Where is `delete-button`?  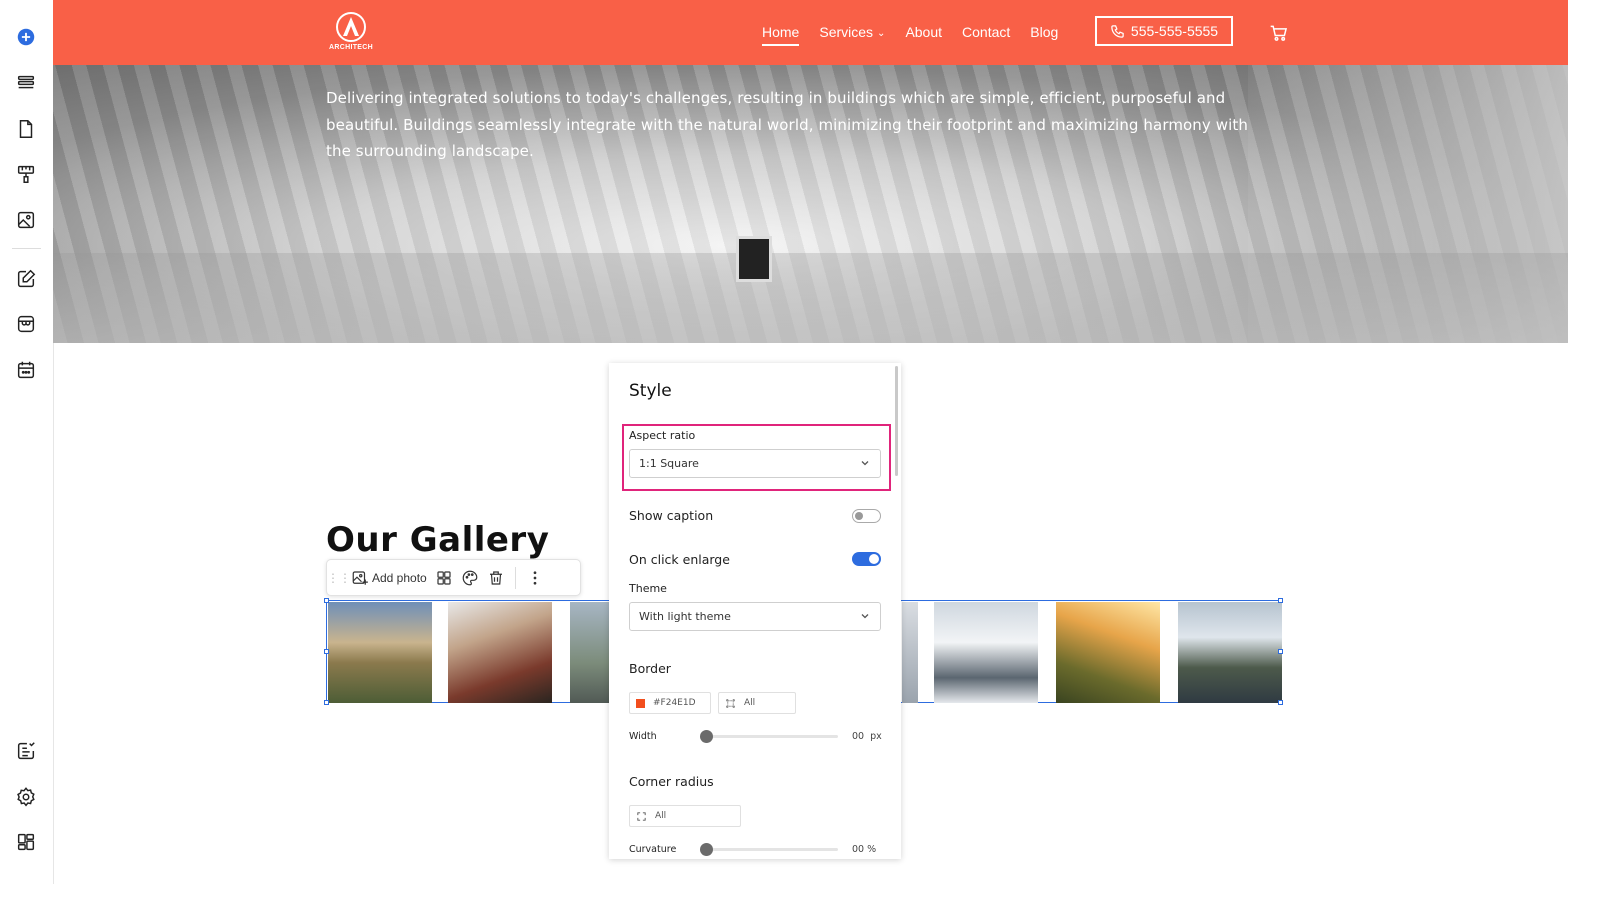 delete-button is located at coordinates (496, 578).